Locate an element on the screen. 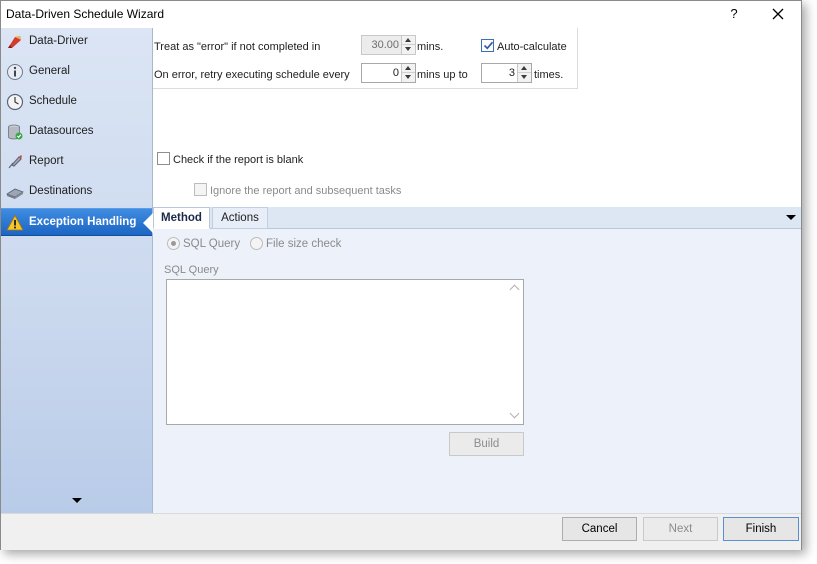 This screenshot has width=817, height=564. sidebar-item-exception-handling: Exception Handling is located at coordinates (77, 222).